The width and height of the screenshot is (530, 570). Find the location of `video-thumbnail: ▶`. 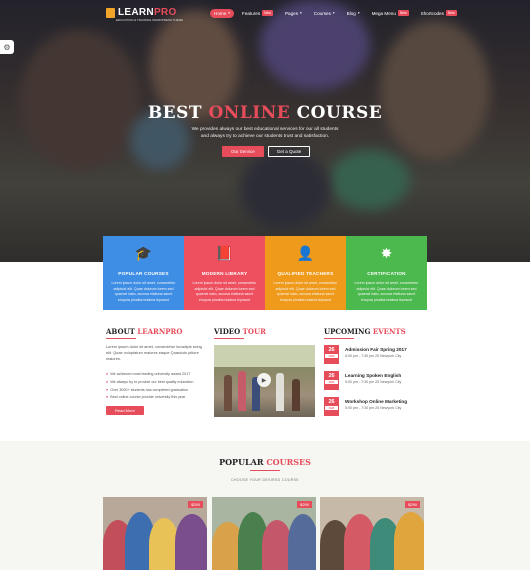

video-thumbnail: ▶ is located at coordinates (264, 381).